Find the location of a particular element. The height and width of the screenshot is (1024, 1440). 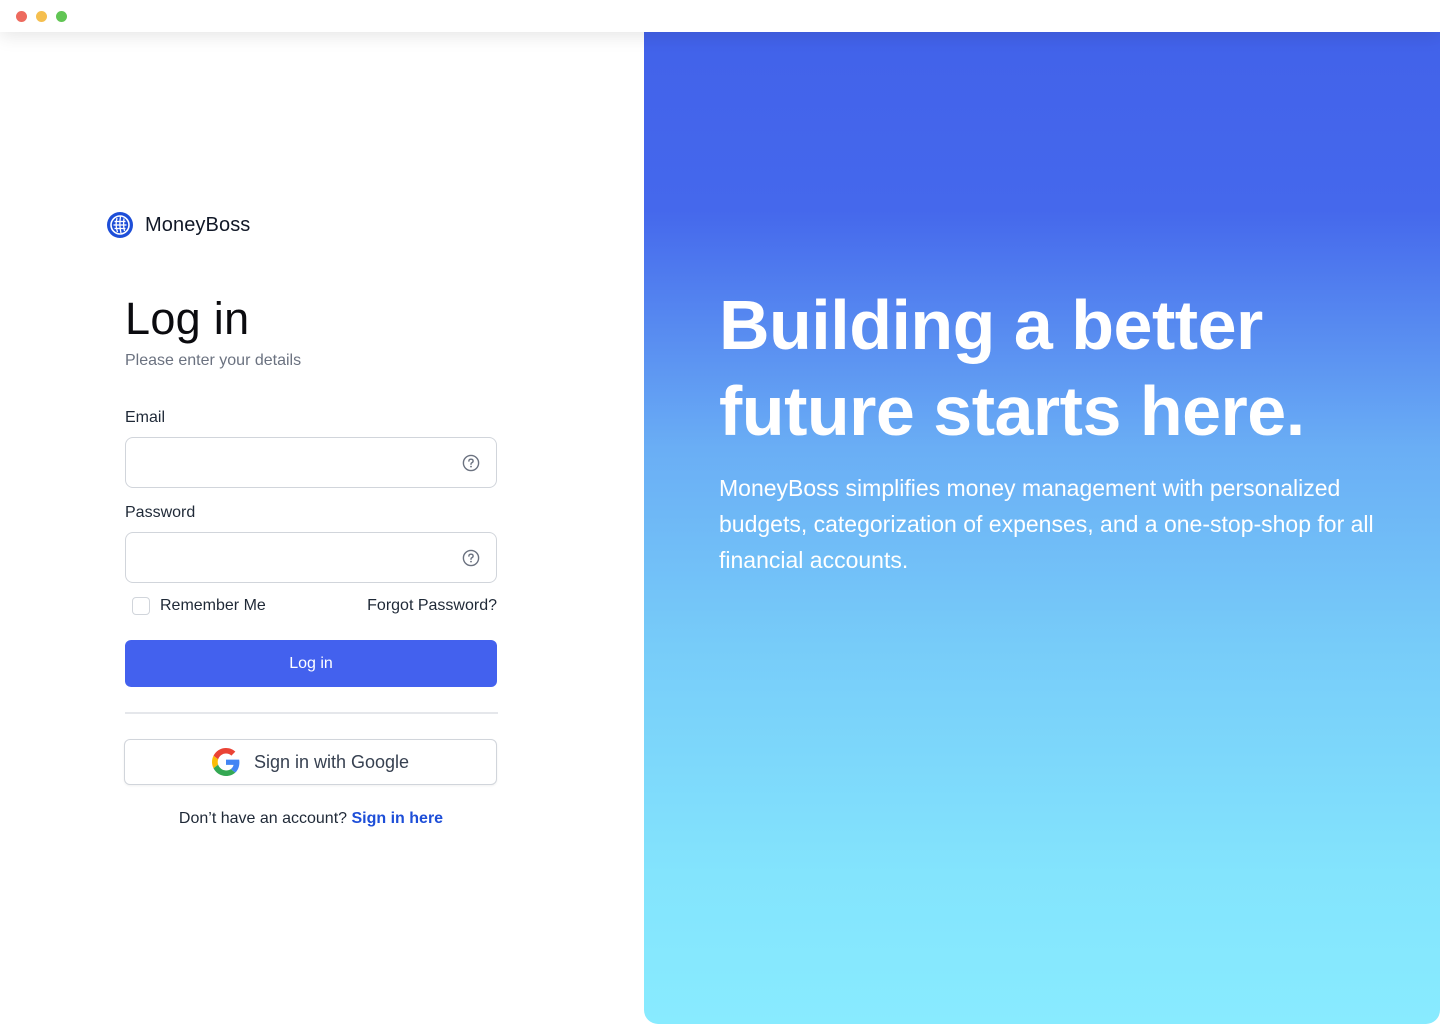

password-field-container is located at coordinates (311, 557).